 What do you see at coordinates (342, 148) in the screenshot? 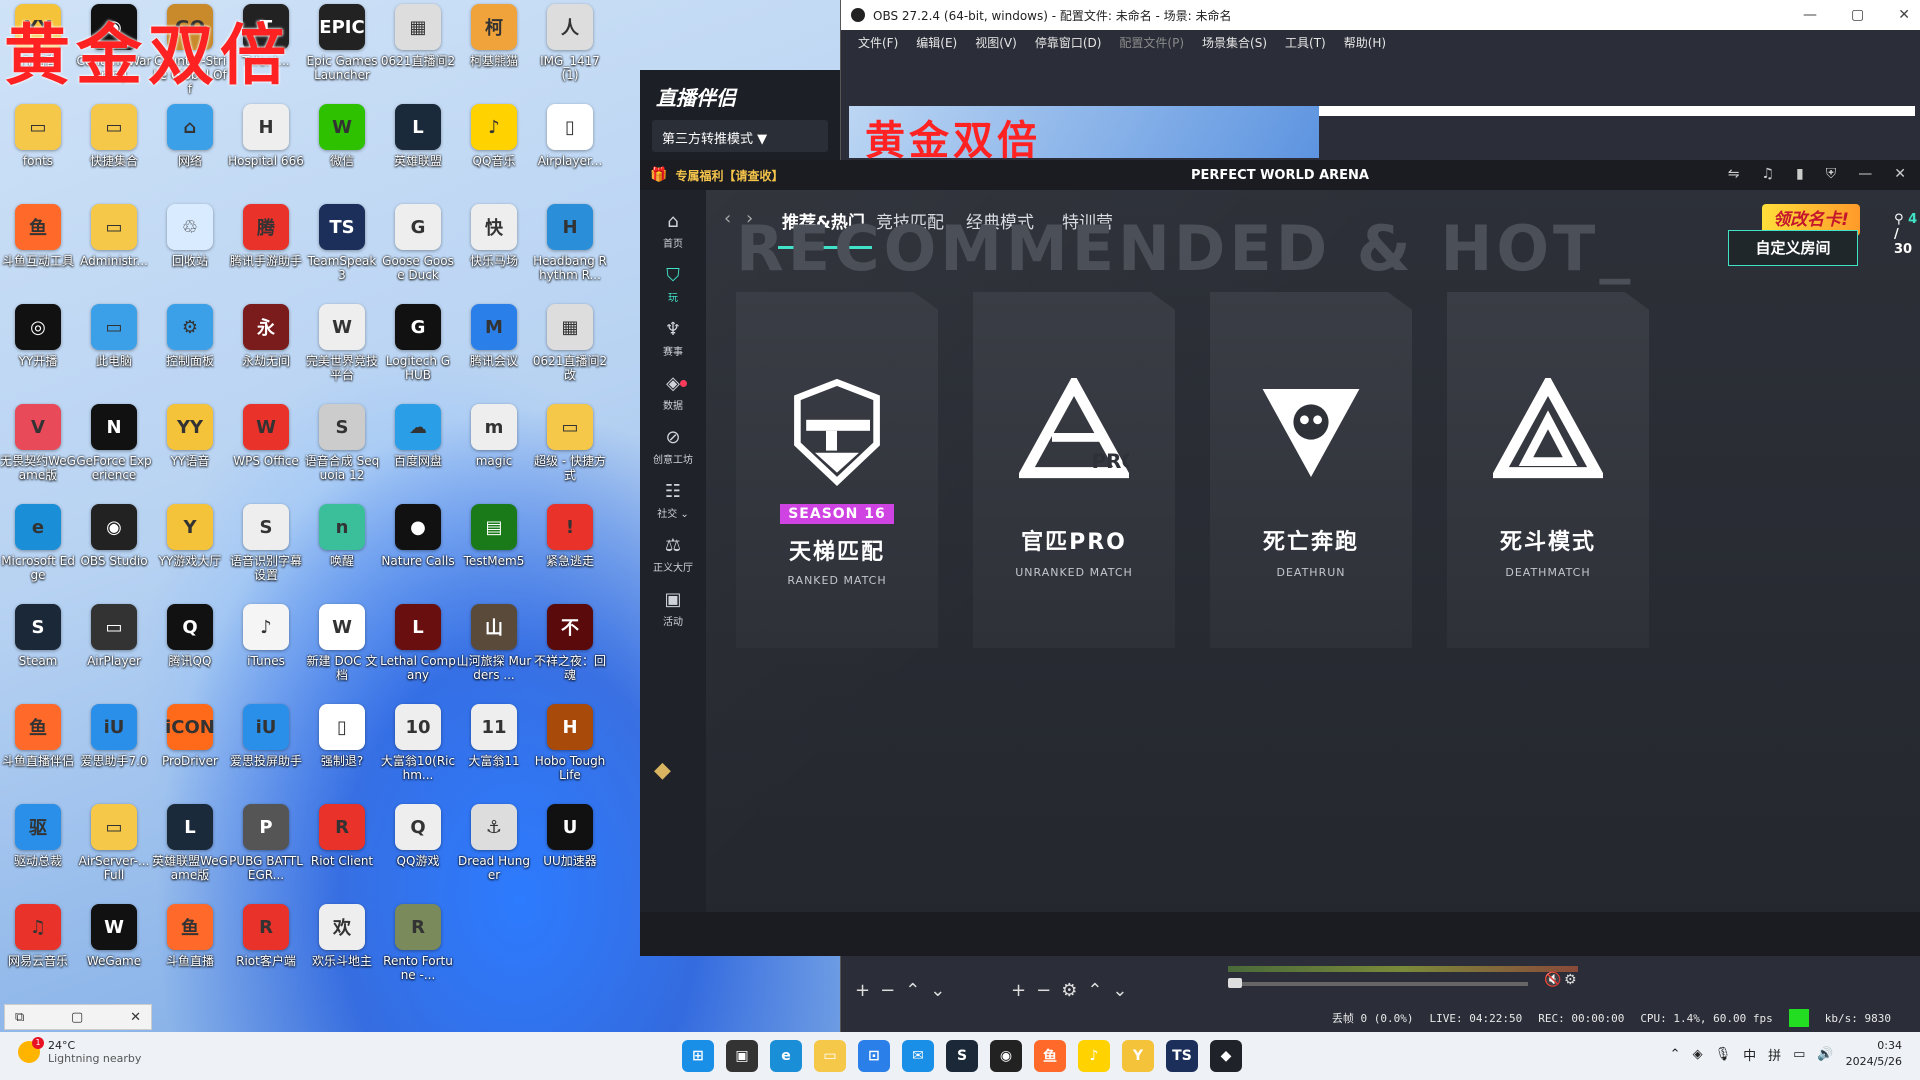
I see `desktop-icon: W 微信` at bounding box center [342, 148].